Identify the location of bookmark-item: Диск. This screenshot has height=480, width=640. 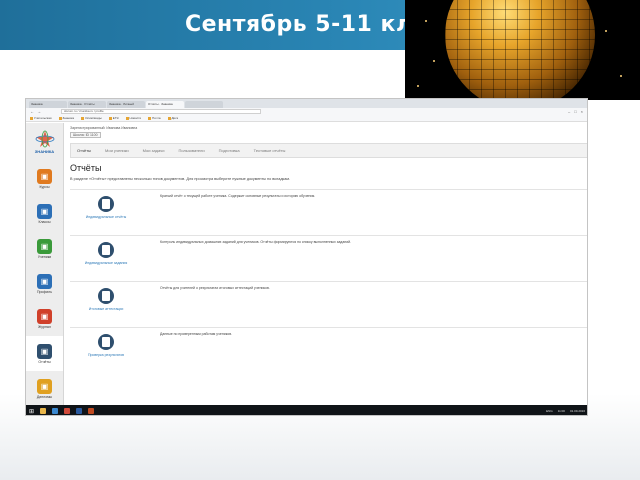
(172, 118).